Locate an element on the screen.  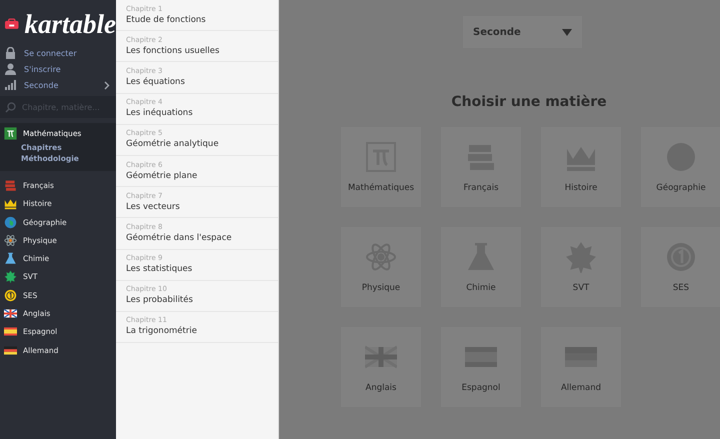
account-link: Se connecter is located at coordinates (58, 53).